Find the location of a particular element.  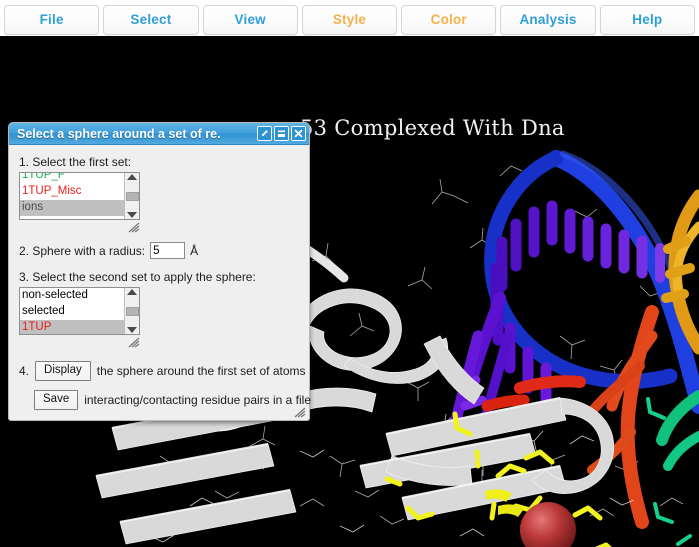

second-set-listbox-wrapper: non-selected selected 1TUP is located at coordinates (79, 317).